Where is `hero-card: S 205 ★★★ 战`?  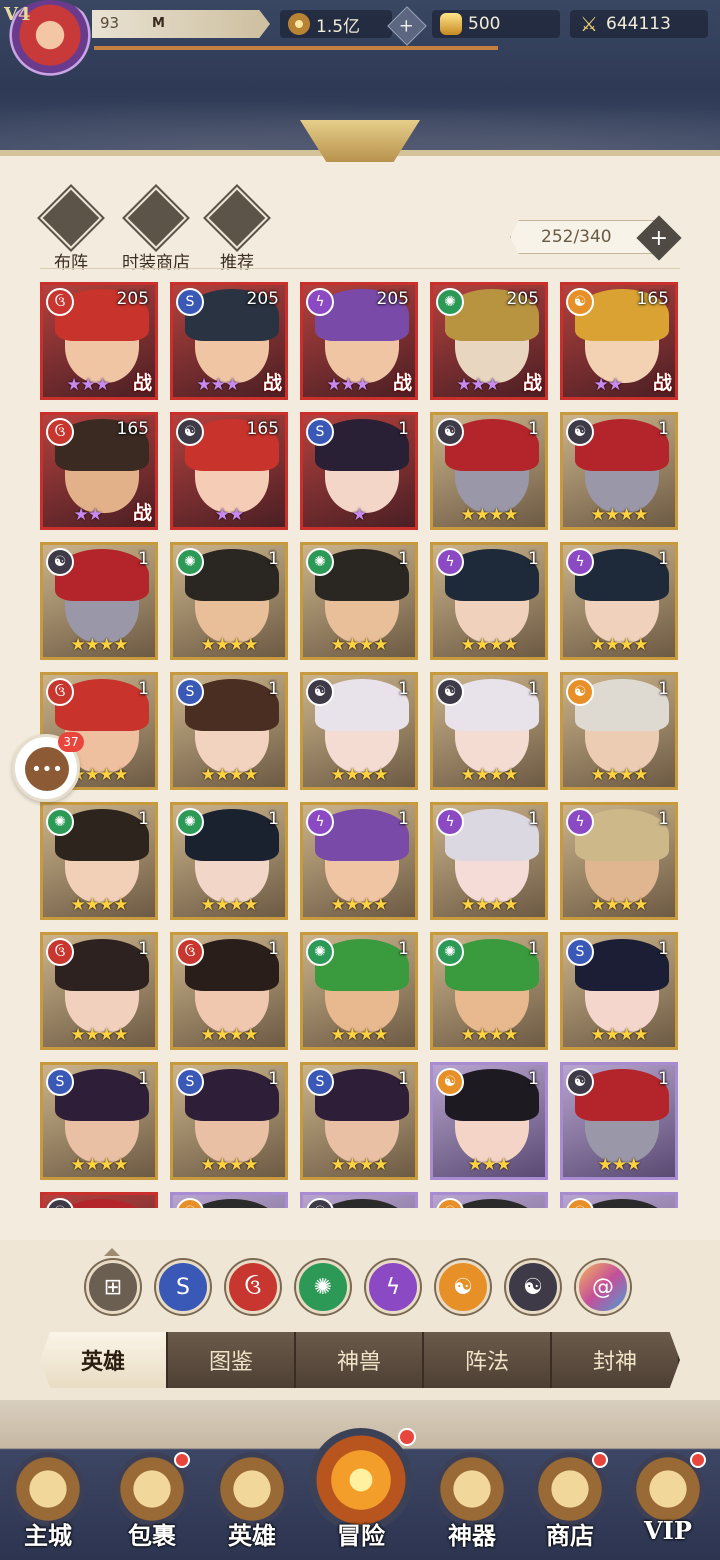 hero-card: S 205 ★★★ 战 is located at coordinates (229, 341).